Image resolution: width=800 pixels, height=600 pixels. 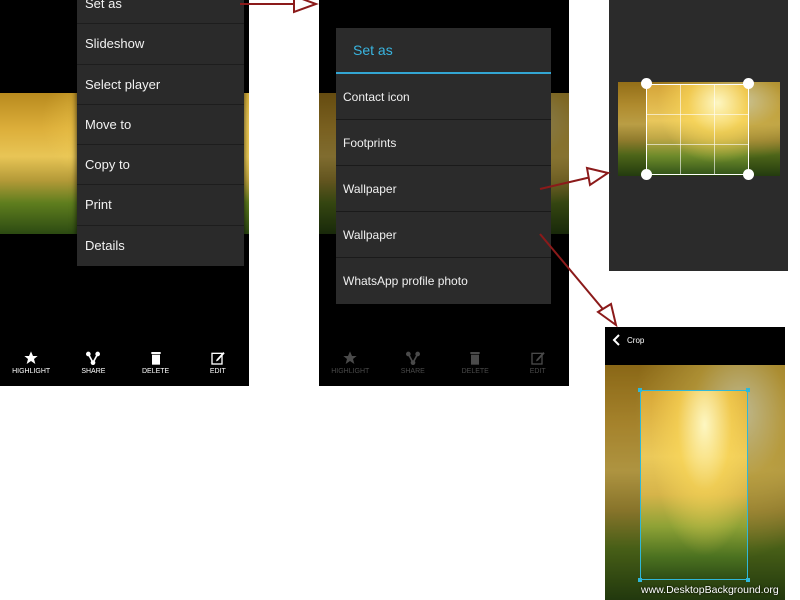 I want to click on crop-title: Crop, so click(x=636, y=340).